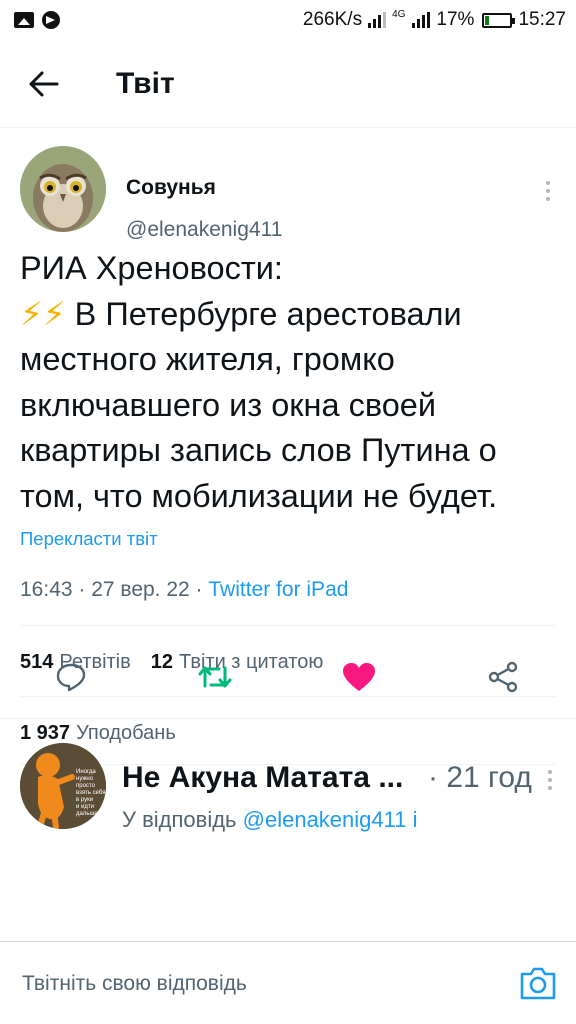  Describe the element at coordinates (480, 777) in the screenshot. I see `reply-time: · 21 год` at that location.